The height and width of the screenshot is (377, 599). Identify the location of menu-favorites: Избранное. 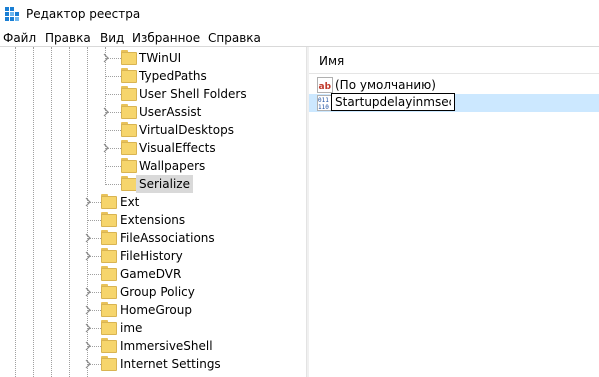
(166, 38).